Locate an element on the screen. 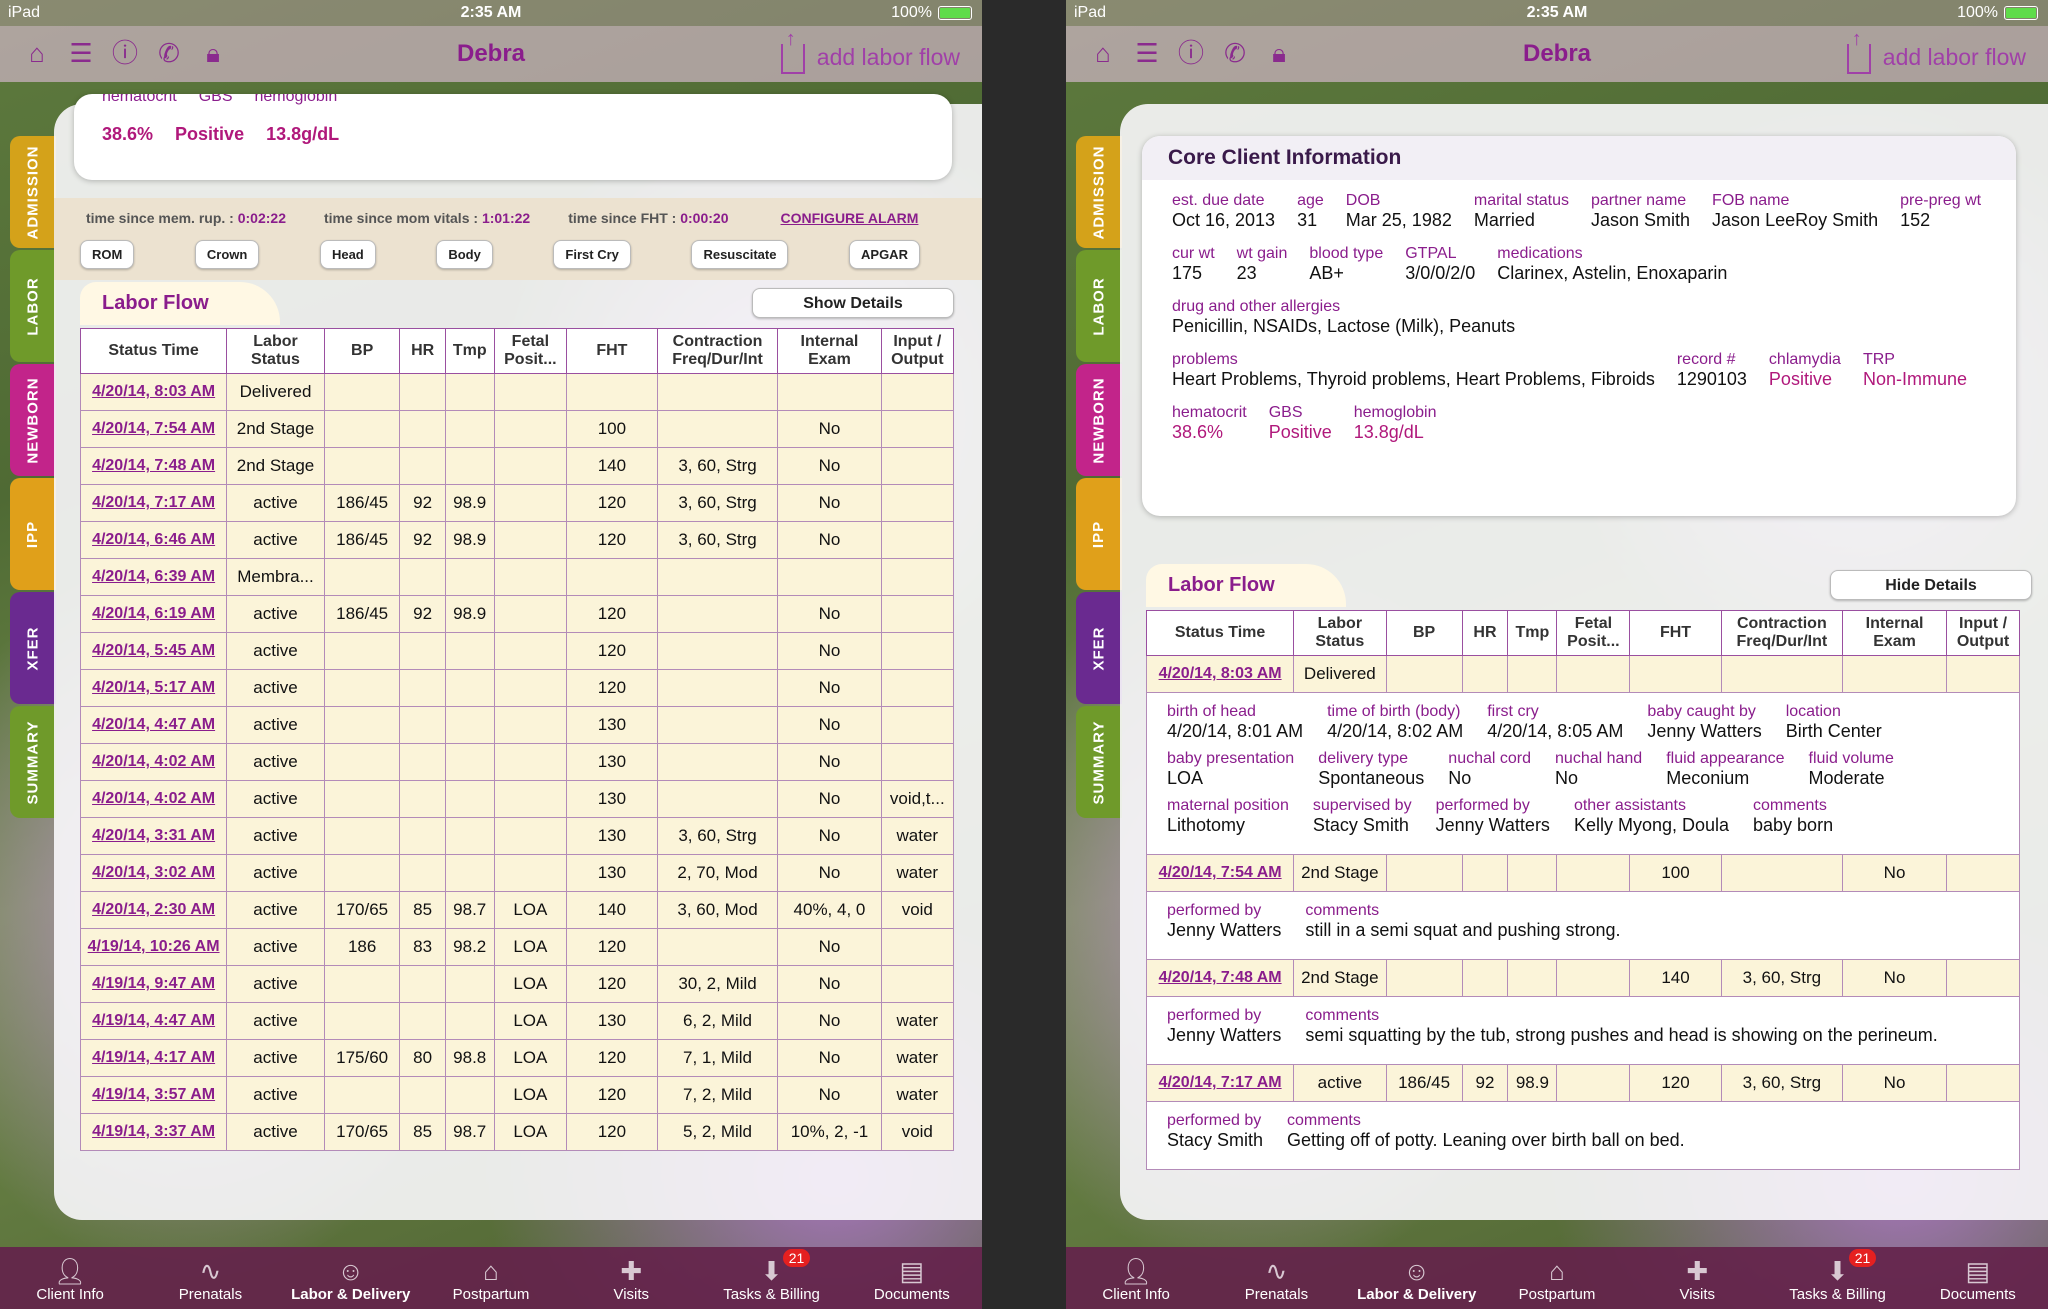  table-row: 4/20/14, 6:19 AM active 186/45 92 98.9 120 No is located at coordinates (517, 614).